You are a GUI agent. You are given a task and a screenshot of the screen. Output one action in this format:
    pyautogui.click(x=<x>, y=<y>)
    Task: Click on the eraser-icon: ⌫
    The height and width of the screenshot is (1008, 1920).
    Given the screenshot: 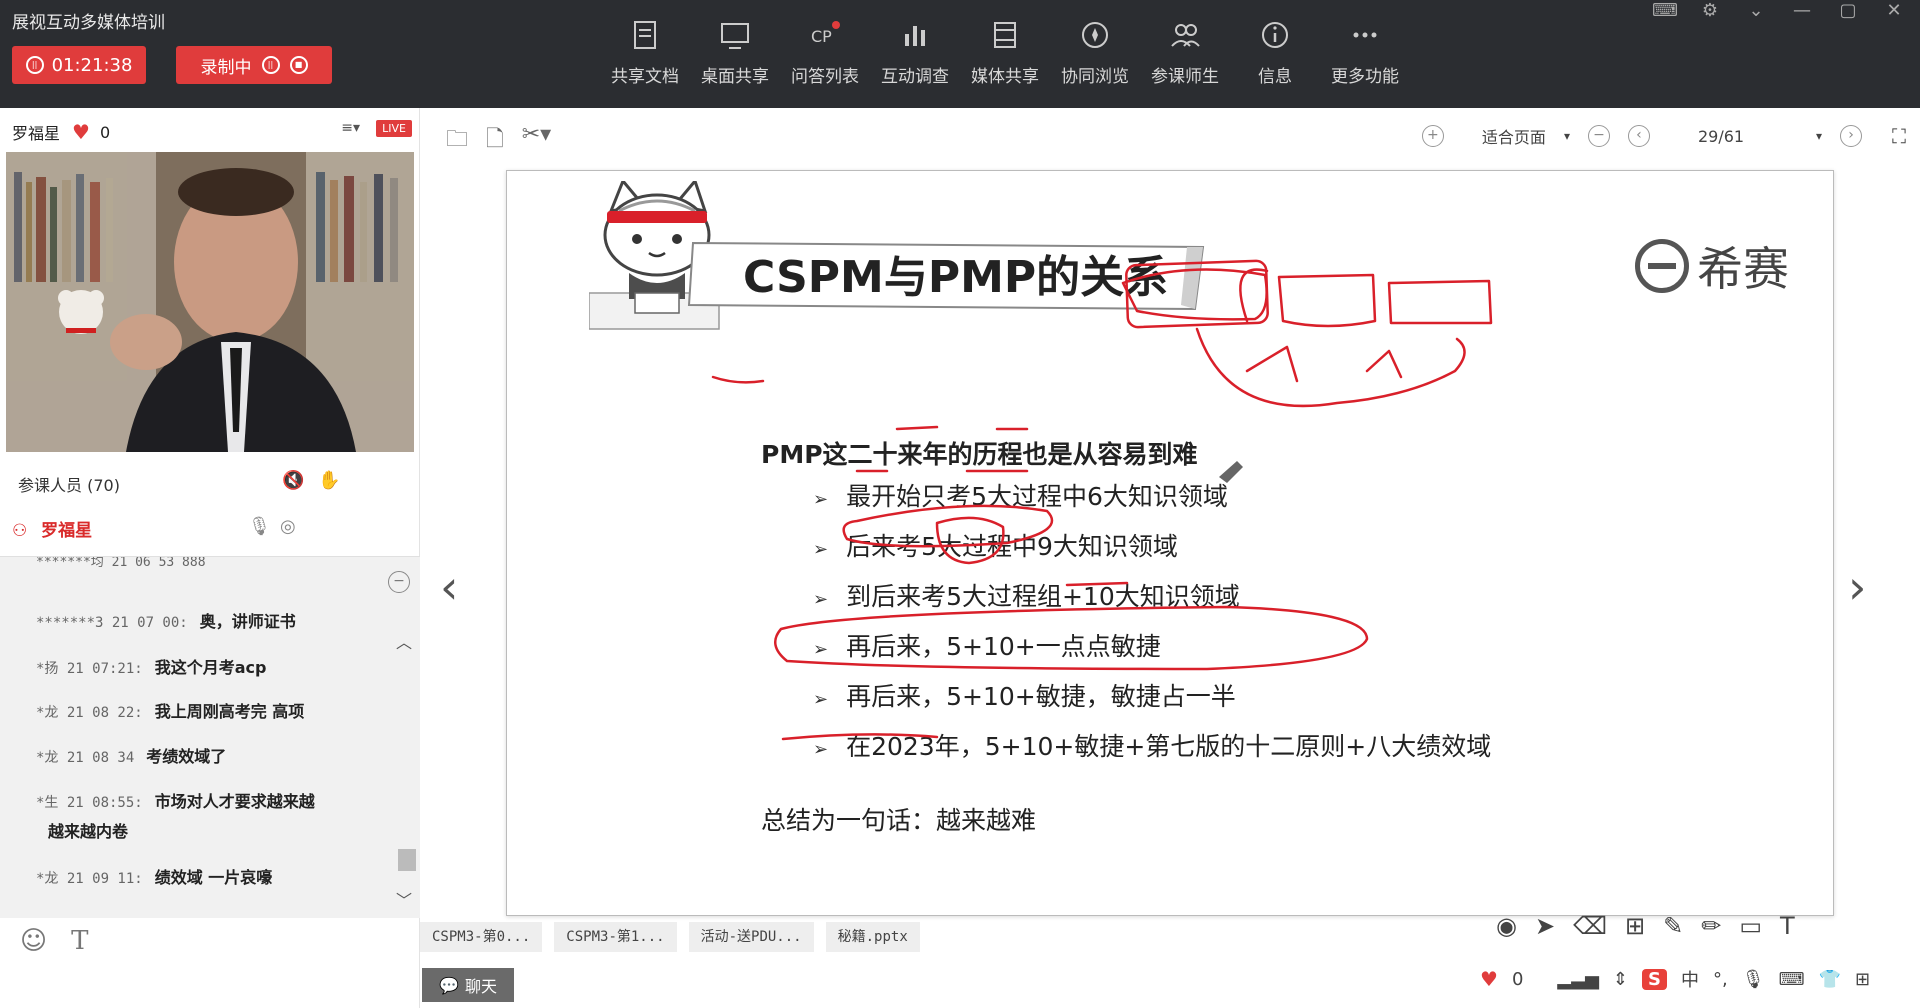 What is the action you would take?
    pyautogui.click(x=1590, y=926)
    